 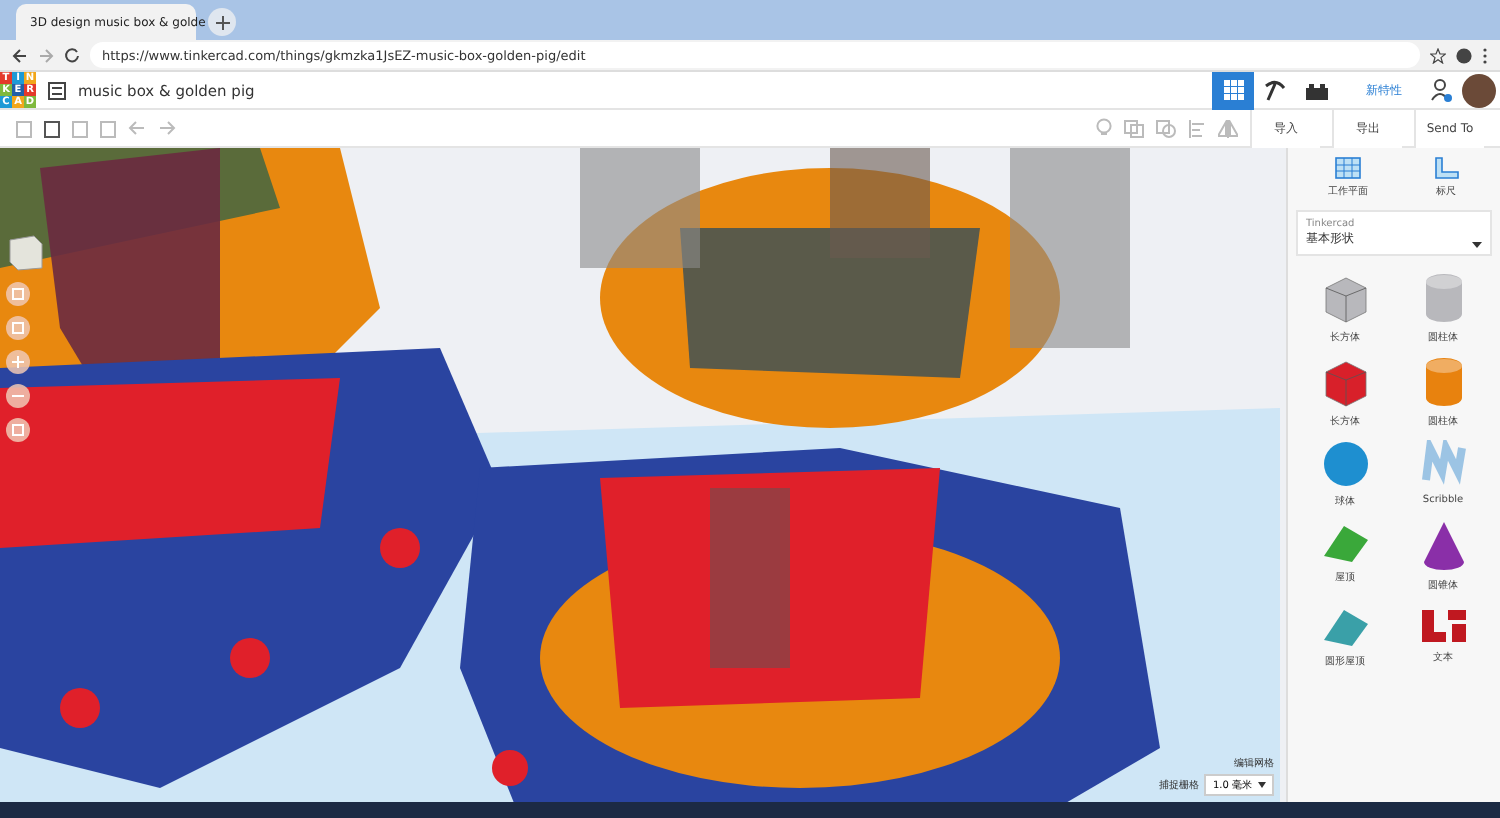 What do you see at coordinates (1485, 55) in the screenshot?
I see `menu-icon` at bounding box center [1485, 55].